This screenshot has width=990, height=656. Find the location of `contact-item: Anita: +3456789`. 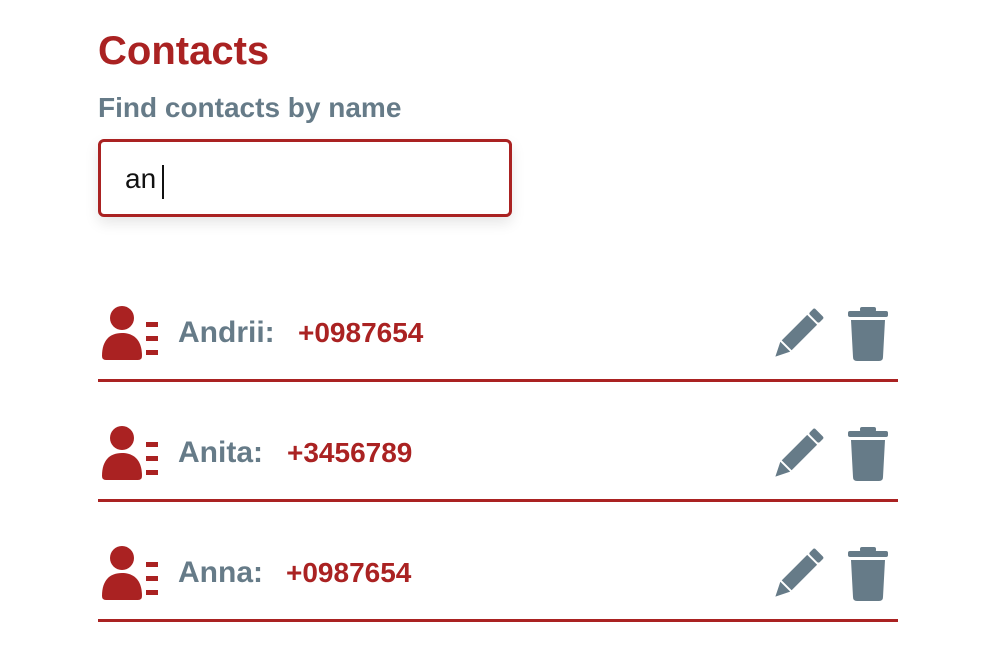

contact-item: Anita: +3456789 is located at coordinates (498, 454).